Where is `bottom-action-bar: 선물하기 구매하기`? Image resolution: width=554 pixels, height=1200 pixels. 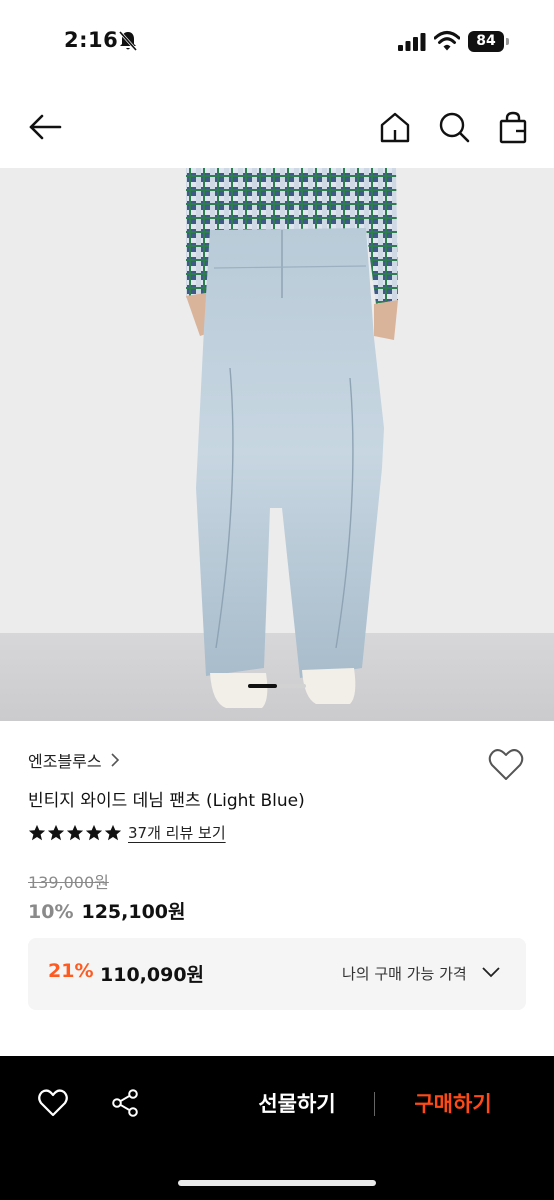 bottom-action-bar: 선물하기 구매하기 is located at coordinates (277, 1128).